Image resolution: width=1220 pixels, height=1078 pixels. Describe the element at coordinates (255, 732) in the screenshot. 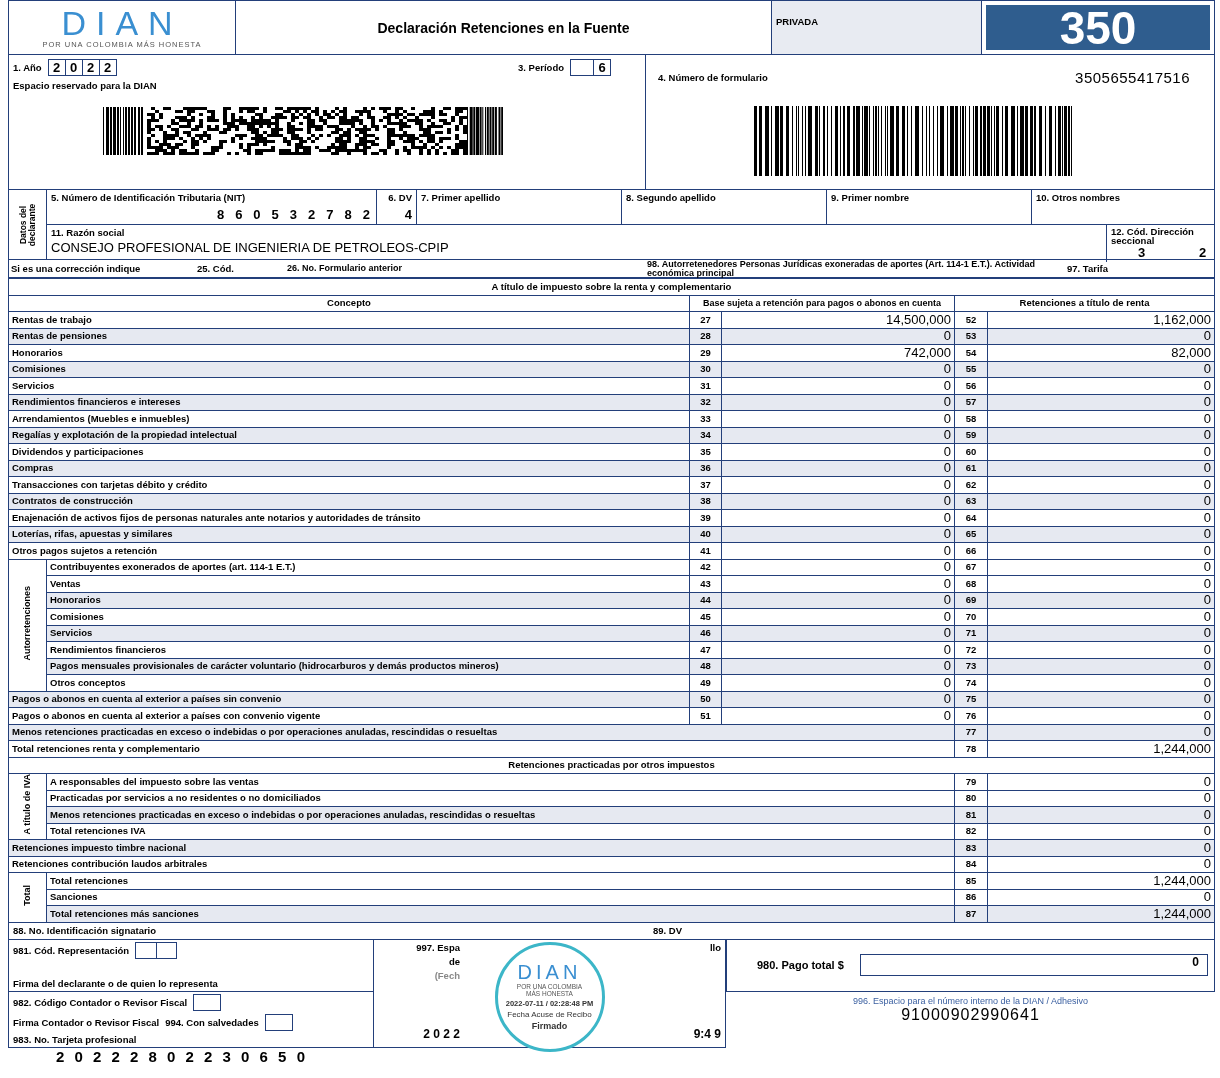

I see `concept-label: Menos retenciones practicadas en exceso o indebidas o por operaciones anuladas, rescindidas o resueltas` at that location.